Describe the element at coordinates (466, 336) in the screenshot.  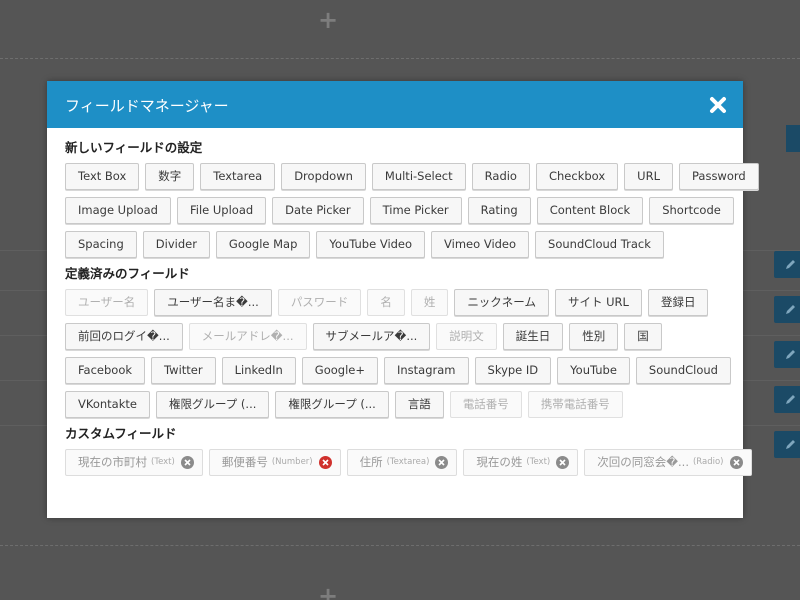
I see `predefined-description-button: 説明文` at that location.